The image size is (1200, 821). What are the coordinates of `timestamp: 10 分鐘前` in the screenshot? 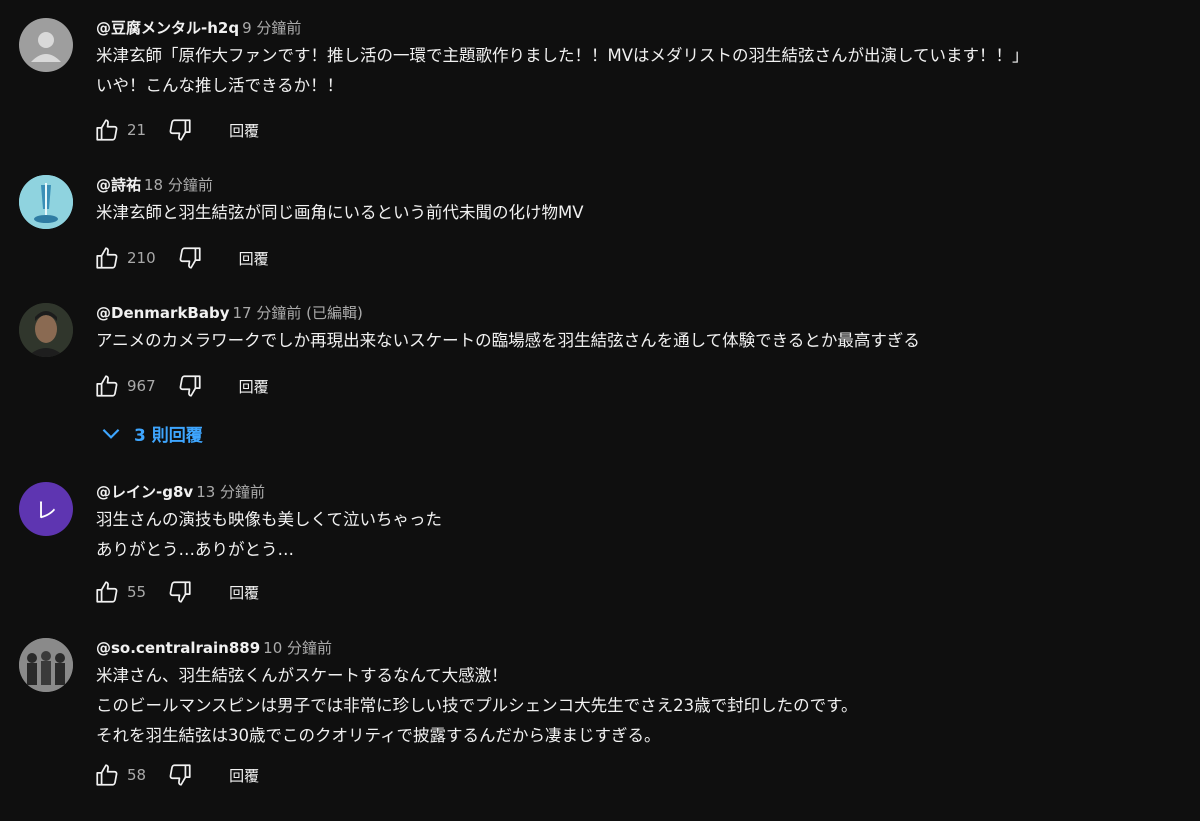 It's located at (297, 648).